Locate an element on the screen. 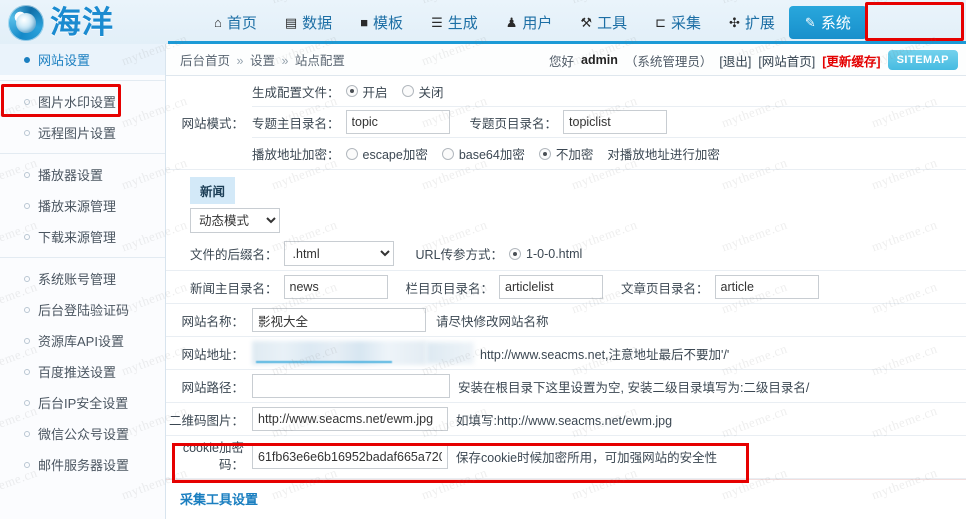  gen-config-label: 生成配置文件： is located at coordinates (296, 92).